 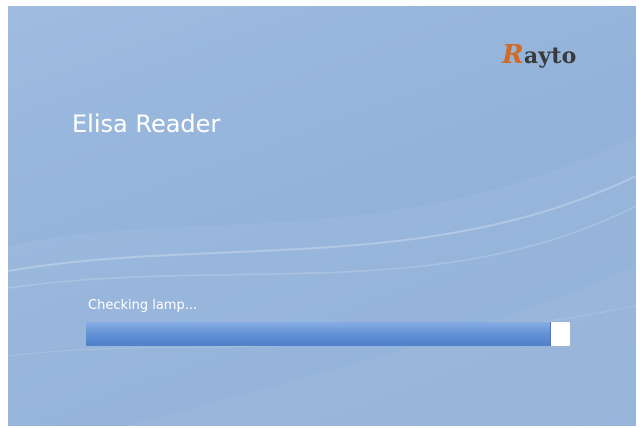 What do you see at coordinates (146, 124) in the screenshot?
I see `app-title: Elisa Reader` at bounding box center [146, 124].